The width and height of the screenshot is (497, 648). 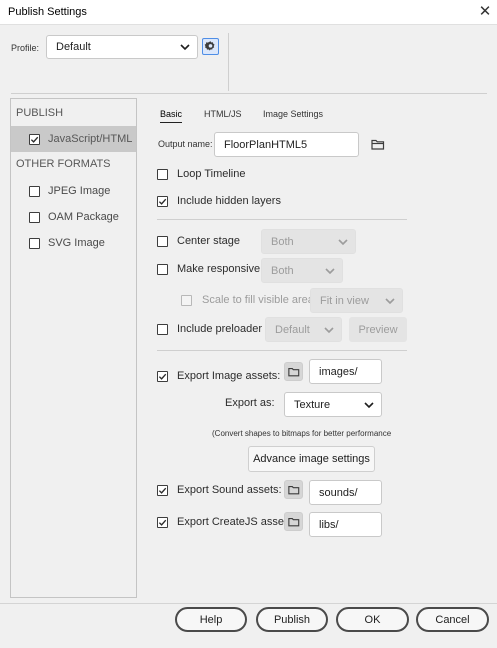 I want to click on ok-button: OK, so click(x=372, y=619).